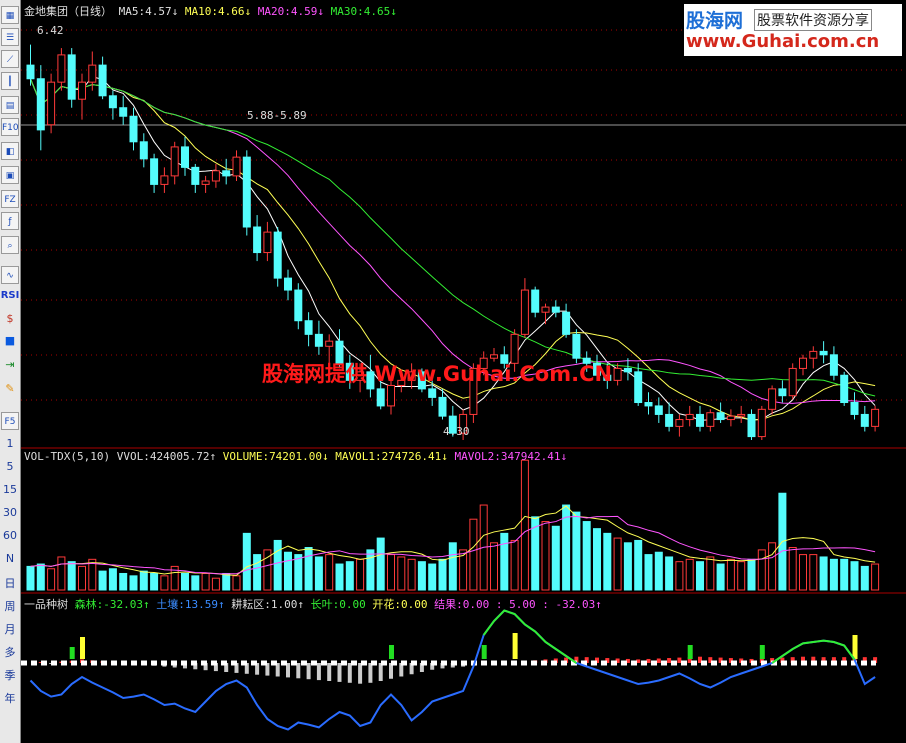 The image size is (906, 743). What do you see at coordinates (10, 105) in the screenshot?
I see `bars-icon: ▤` at bounding box center [10, 105].